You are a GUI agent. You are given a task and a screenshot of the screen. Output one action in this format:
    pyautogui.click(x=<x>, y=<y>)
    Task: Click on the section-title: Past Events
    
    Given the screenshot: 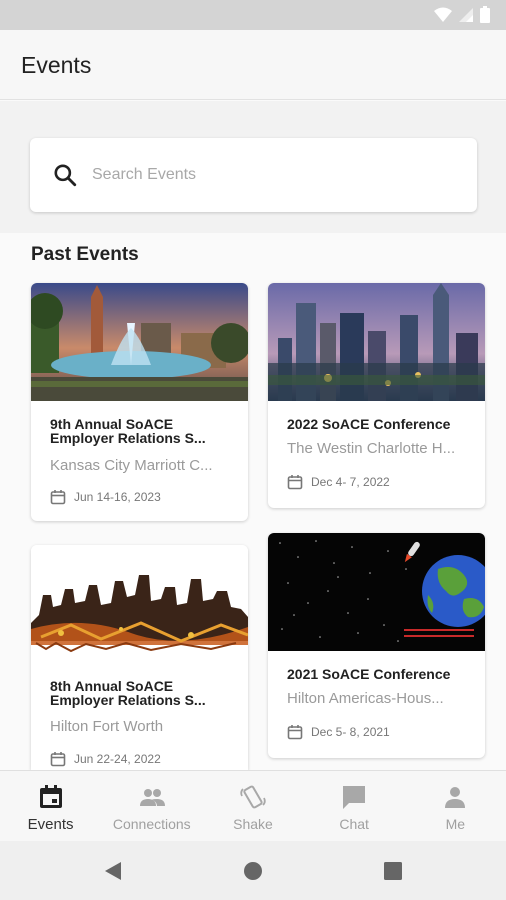 What is the action you would take?
    pyautogui.click(x=85, y=254)
    